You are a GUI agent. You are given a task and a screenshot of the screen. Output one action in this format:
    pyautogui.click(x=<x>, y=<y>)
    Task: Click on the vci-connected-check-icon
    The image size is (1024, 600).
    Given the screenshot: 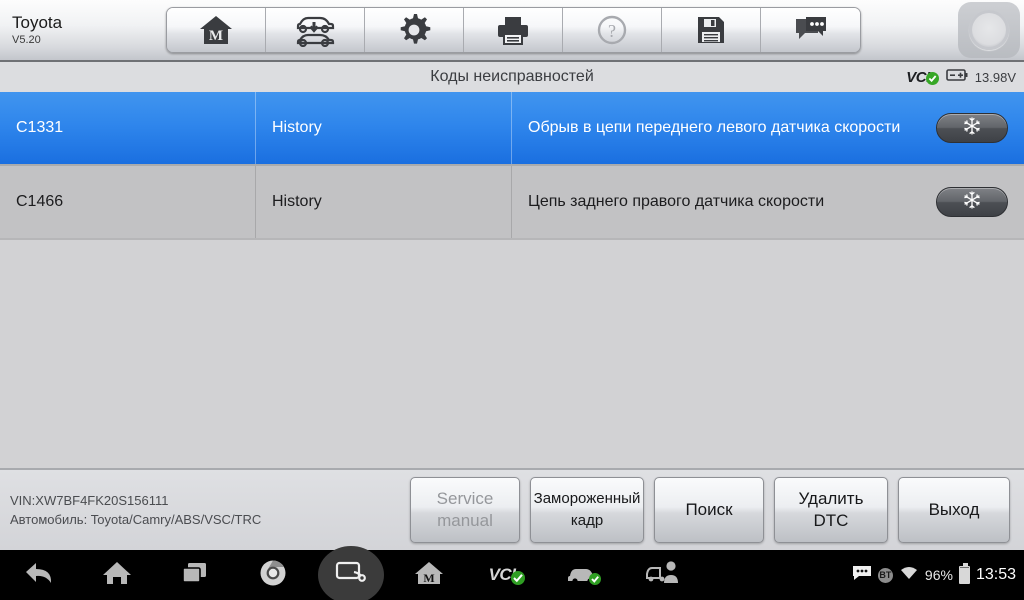 What is the action you would take?
    pyautogui.click(x=932, y=78)
    